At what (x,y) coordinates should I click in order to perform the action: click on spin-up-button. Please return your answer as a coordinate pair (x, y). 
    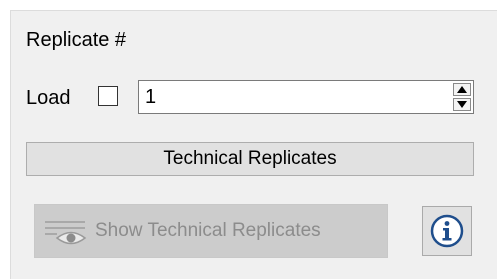
    Looking at the image, I should click on (462, 89).